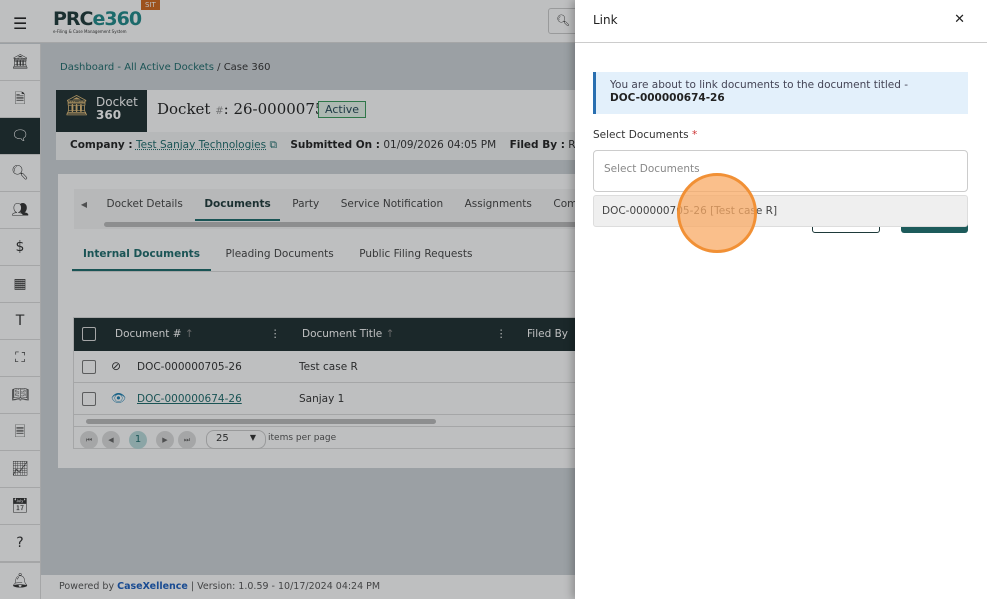 Image resolution: width=987 pixels, height=599 pixels. Describe the element at coordinates (645, 135) in the screenshot. I see `select-documents-label: Select Documents *` at that location.